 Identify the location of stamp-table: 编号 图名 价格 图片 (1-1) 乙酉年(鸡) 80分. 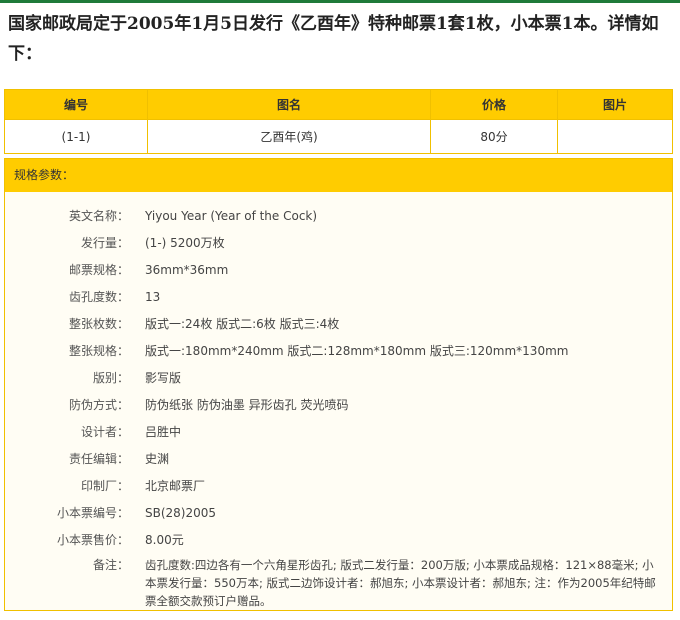
(338, 121).